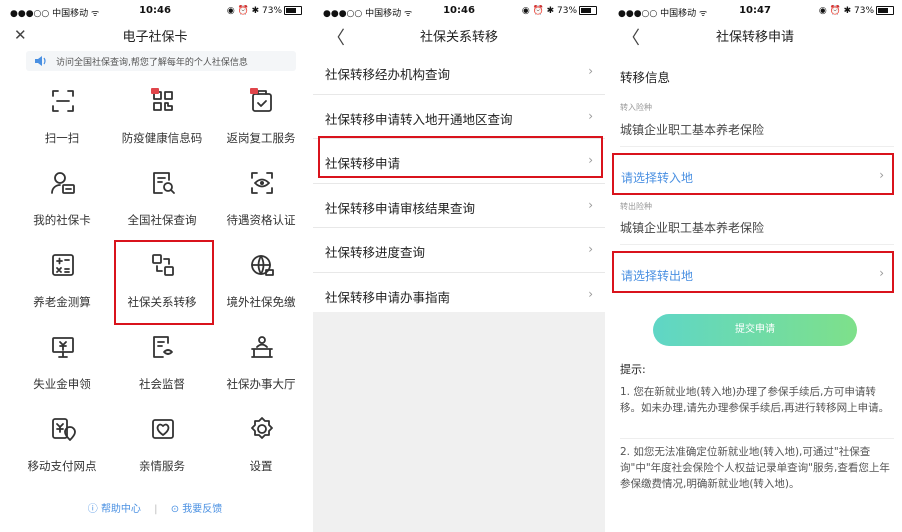 Image resolution: width=902 pixels, height=532 pixels. I want to click on service-globe: 境外社保免缴, so click(260, 284).